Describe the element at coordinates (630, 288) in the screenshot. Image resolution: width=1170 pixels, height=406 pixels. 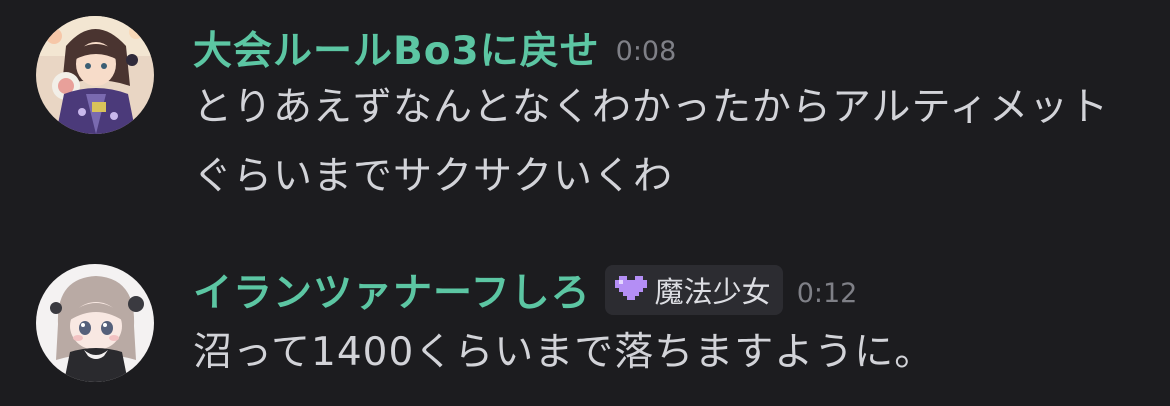
I see `purple-pixel-heart-icon` at that location.